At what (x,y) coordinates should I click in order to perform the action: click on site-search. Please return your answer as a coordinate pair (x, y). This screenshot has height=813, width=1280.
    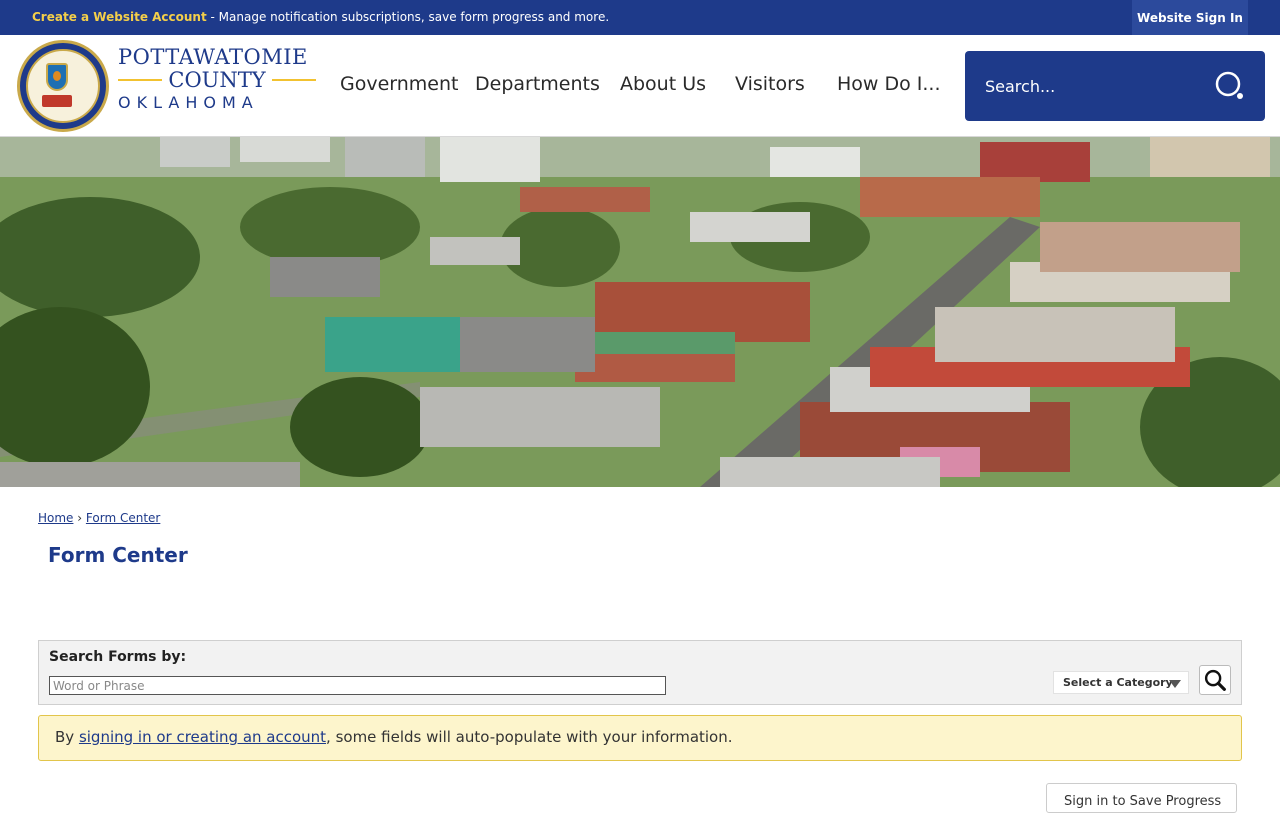
    Looking at the image, I should click on (1115, 86).